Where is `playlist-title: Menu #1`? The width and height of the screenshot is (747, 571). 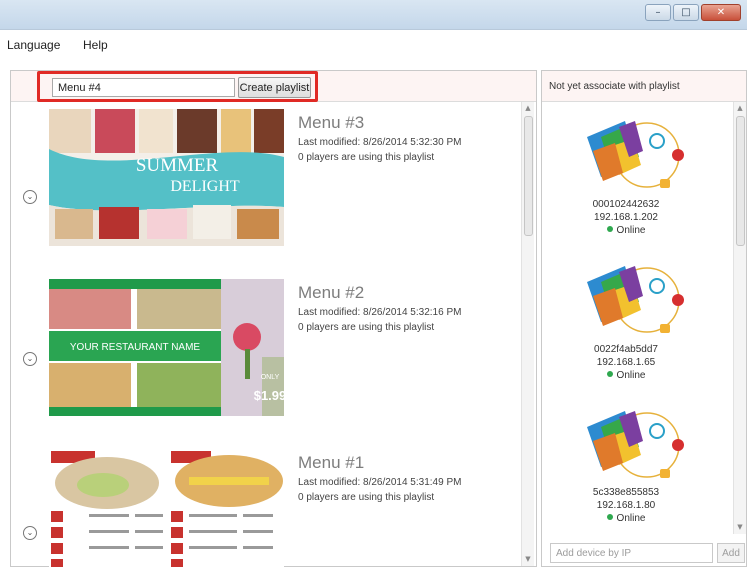 playlist-title: Menu #1 is located at coordinates (331, 462).